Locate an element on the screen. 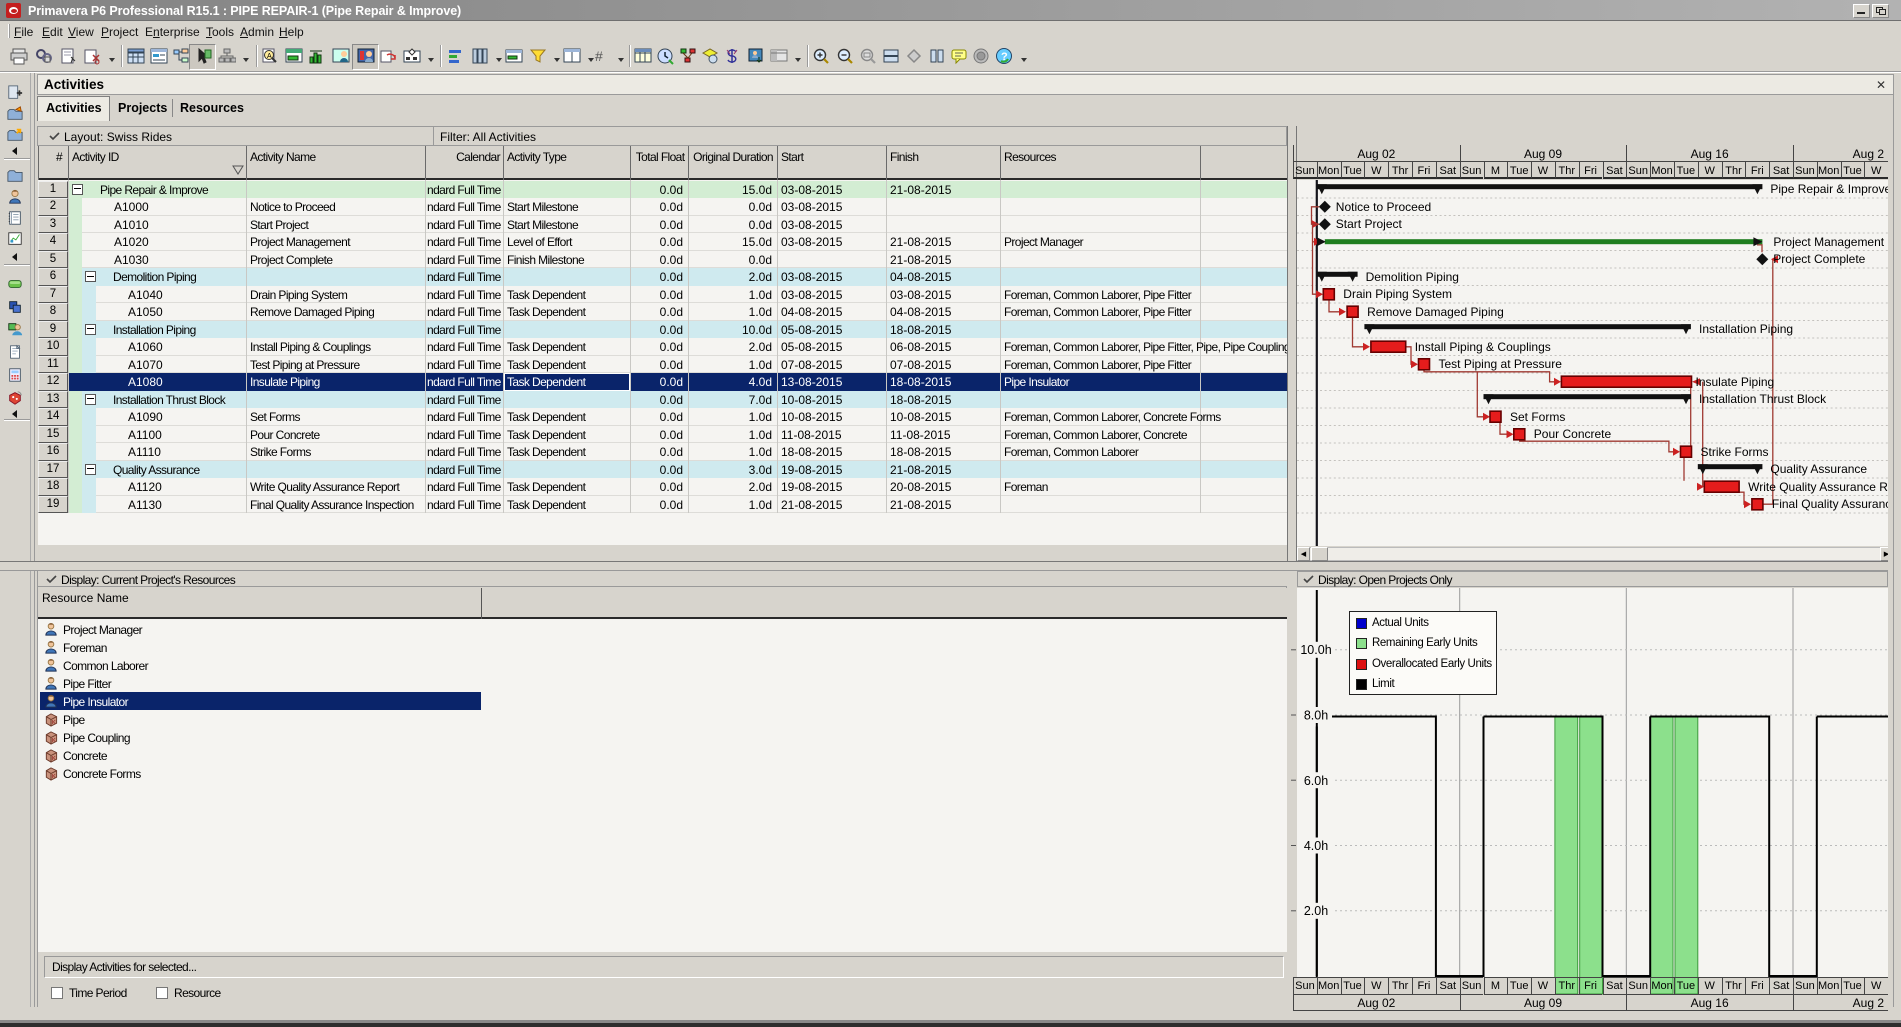 This screenshot has height=1027, width=1901. svg-text: 8.0h is located at coordinates (1316, 716).